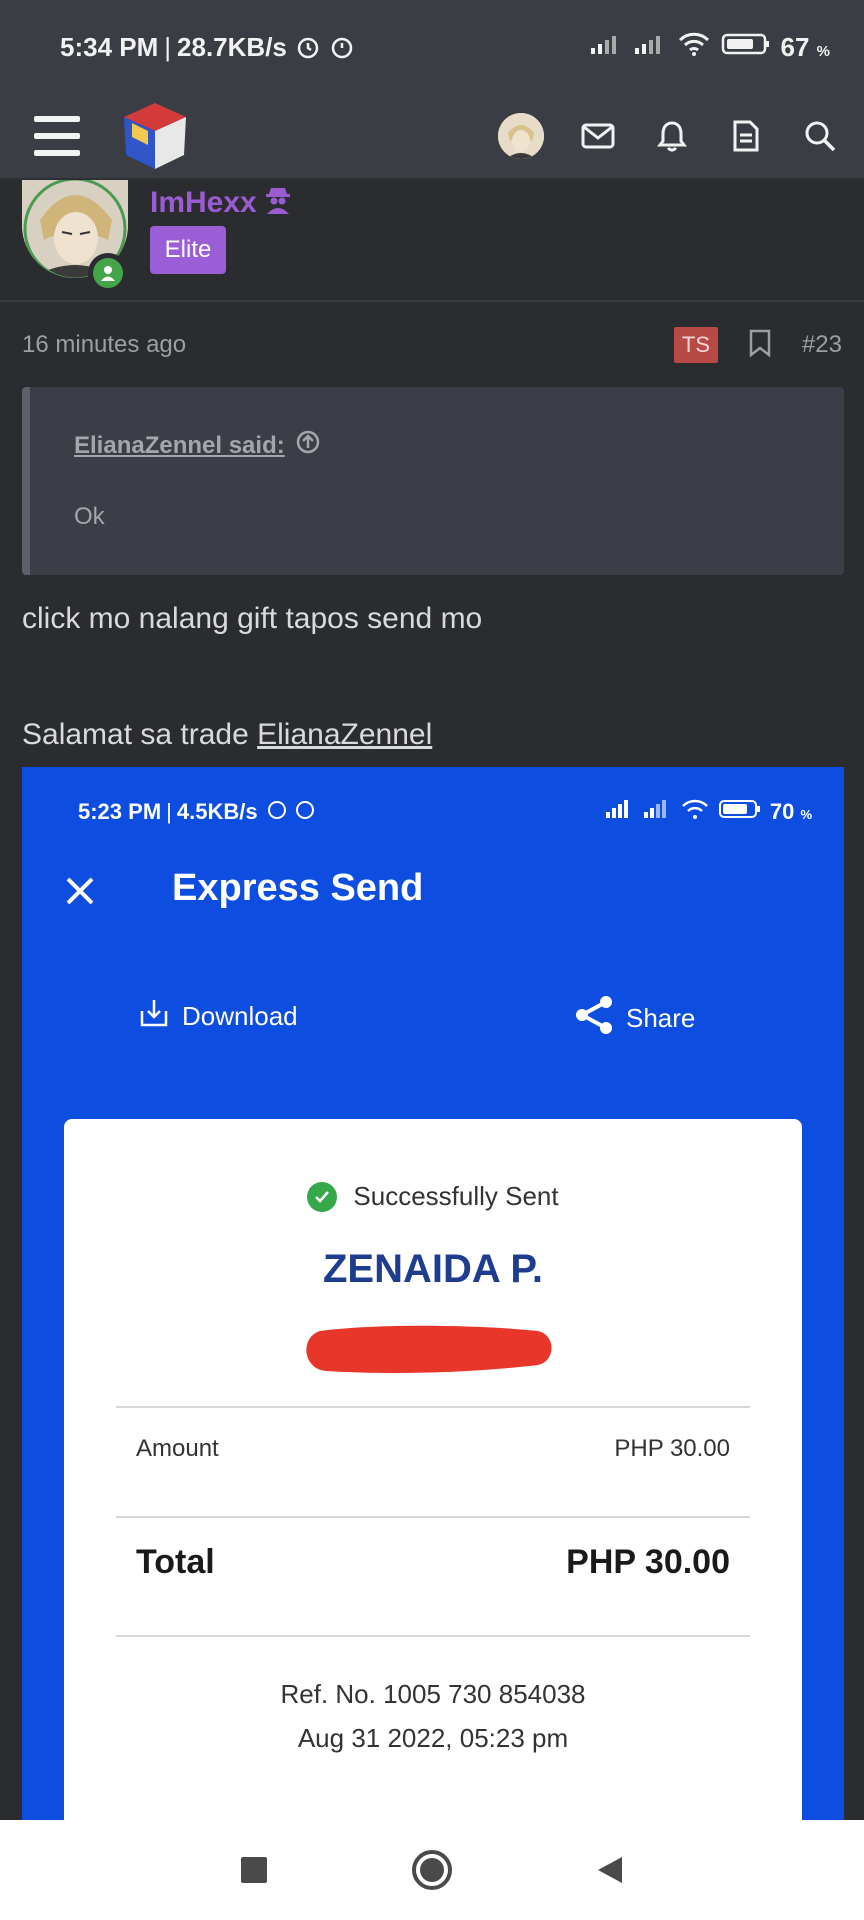 The height and width of the screenshot is (1920, 864). What do you see at coordinates (432, 47) in the screenshot?
I see `status-bar: 5:34 PM | 28.7KB/s 67 %` at bounding box center [432, 47].